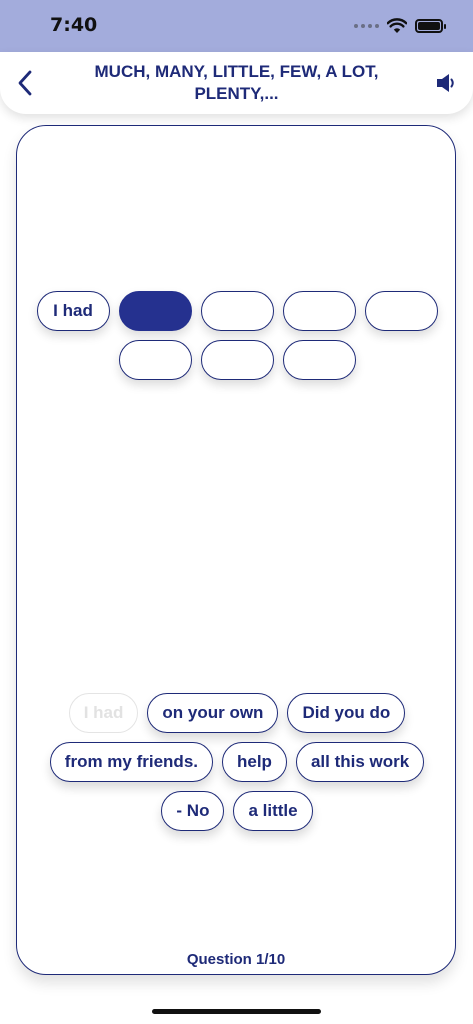 This screenshot has height=1024, width=473. I want to click on sound-button, so click(446, 83).